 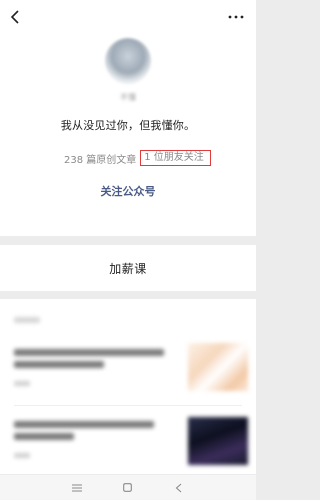 What do you see at coordinates (128, 61) in the screenshot?
I see `avatar` at bounding box center [128, 61].